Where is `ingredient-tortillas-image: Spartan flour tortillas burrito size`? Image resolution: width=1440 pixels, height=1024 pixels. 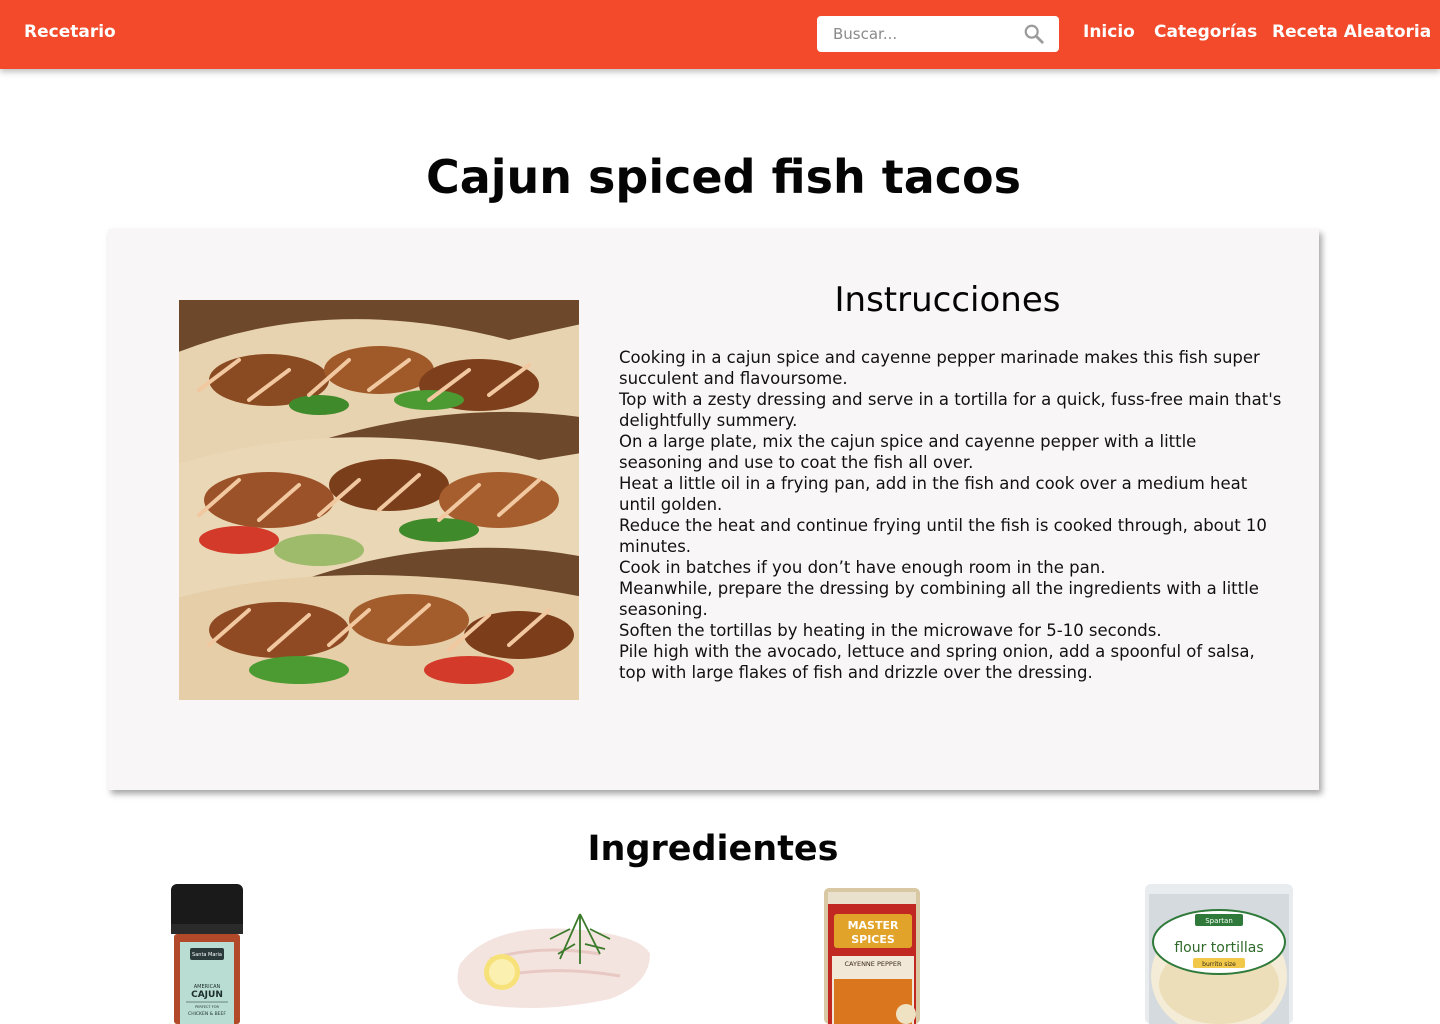
ingredient-tortillas-image: Spartan flour tortillas burrito size is located at coordinates (1219, 954).